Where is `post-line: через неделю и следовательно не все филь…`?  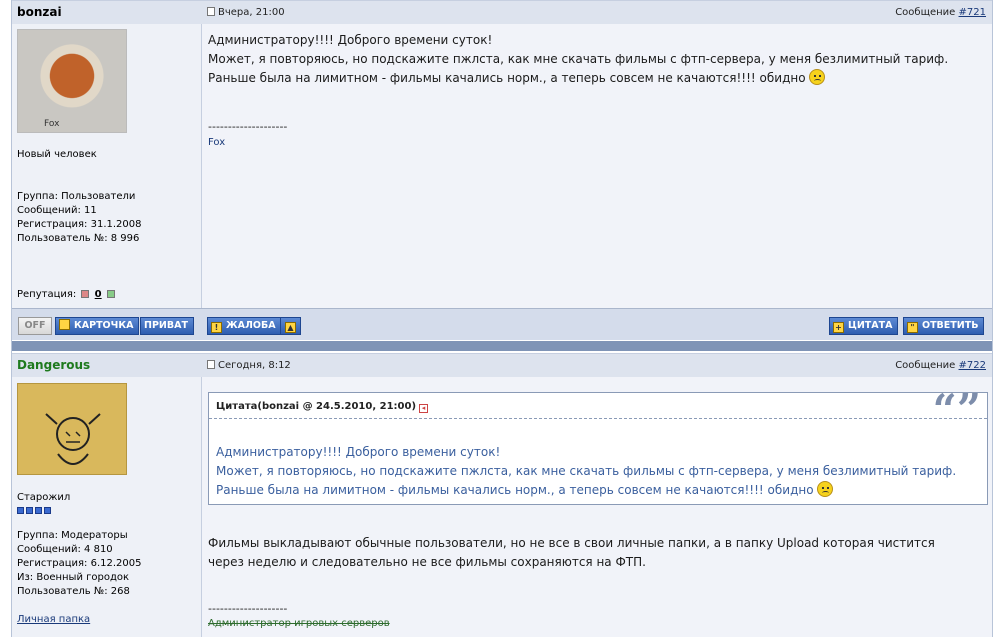
post-line: через неделю и следовательно не все филь… is located at coordinates (427, 562).